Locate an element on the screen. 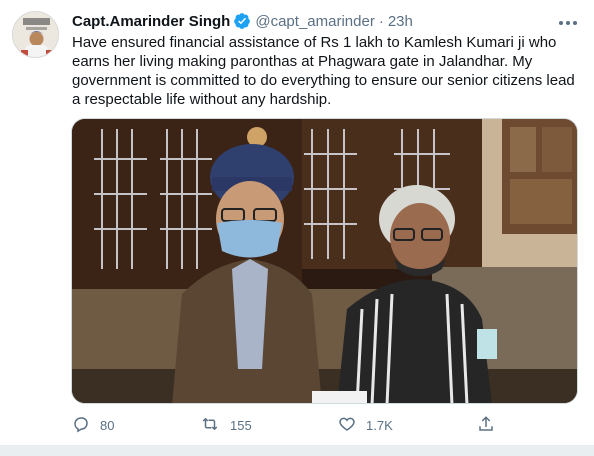  author-name: Capt.Amarinder Singh is located at coordinates (151, 21).